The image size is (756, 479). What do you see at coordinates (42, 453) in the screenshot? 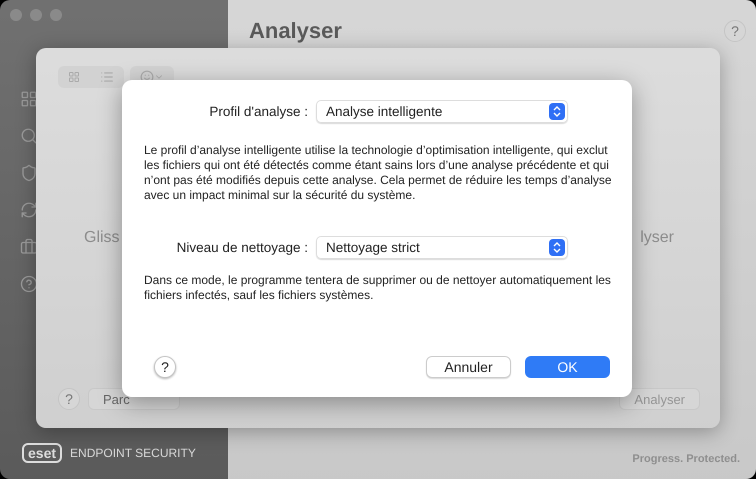
I see `brand-logo: eset` at bounding box center [42, 453].